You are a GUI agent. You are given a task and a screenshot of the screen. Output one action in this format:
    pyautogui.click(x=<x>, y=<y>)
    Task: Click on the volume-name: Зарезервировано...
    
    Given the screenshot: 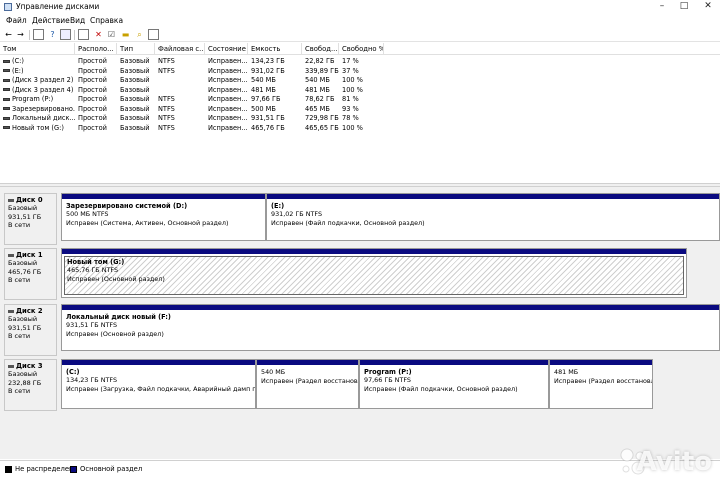 What is the action you would take?
    pyautogui.click(x=43, y=108)
    